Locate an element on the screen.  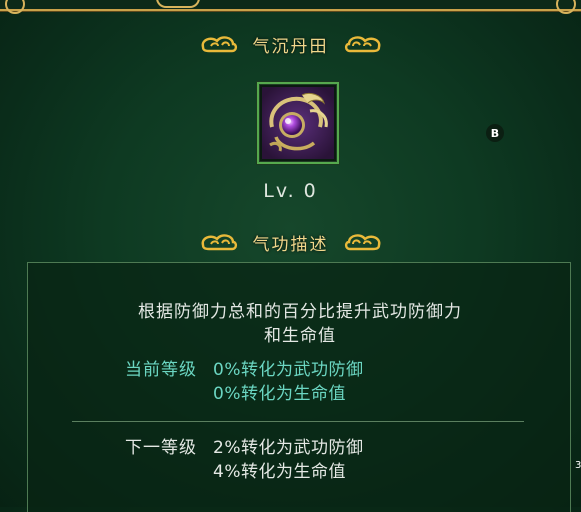
skill-level: Lv. 0 is located at coordinates (290, 191).